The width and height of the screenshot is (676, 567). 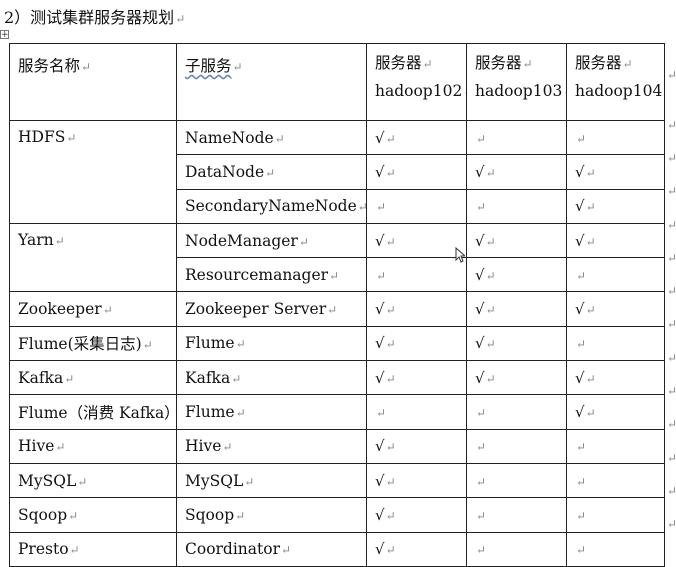 What do you see at coordinates (93, 378) in the screenshot?
I see `service-name-cell: Kafka↵` at bounding box center [93, 378].